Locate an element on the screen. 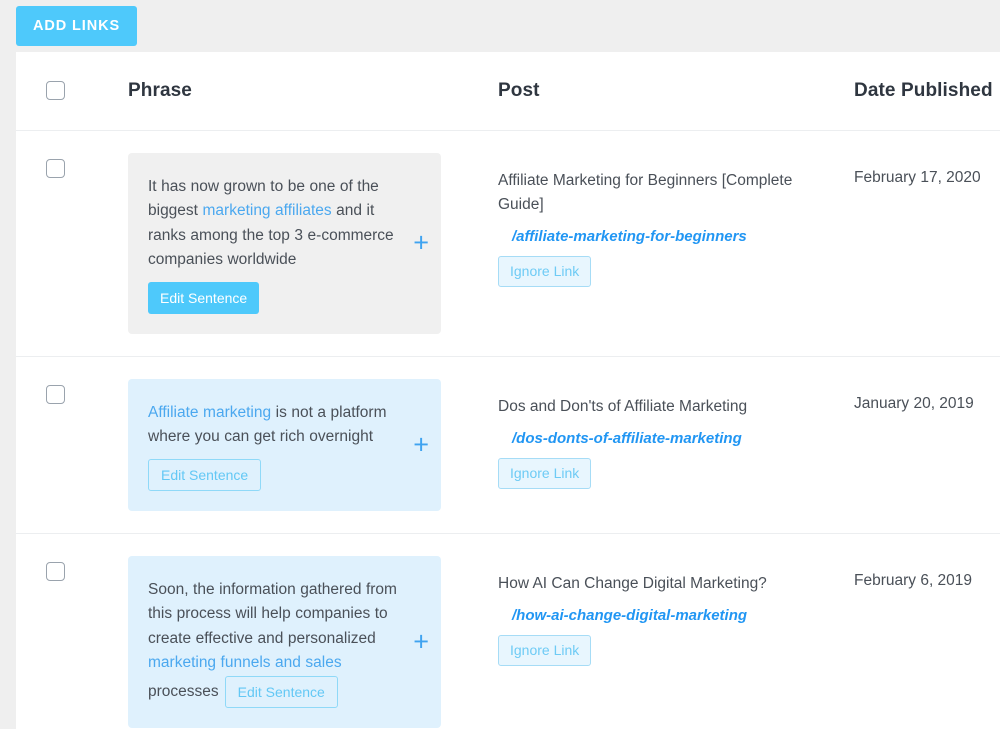 This screenshot has width=1000, height=729. date-published-cell: January 20, 2019 is located at coordinates (927, 445).